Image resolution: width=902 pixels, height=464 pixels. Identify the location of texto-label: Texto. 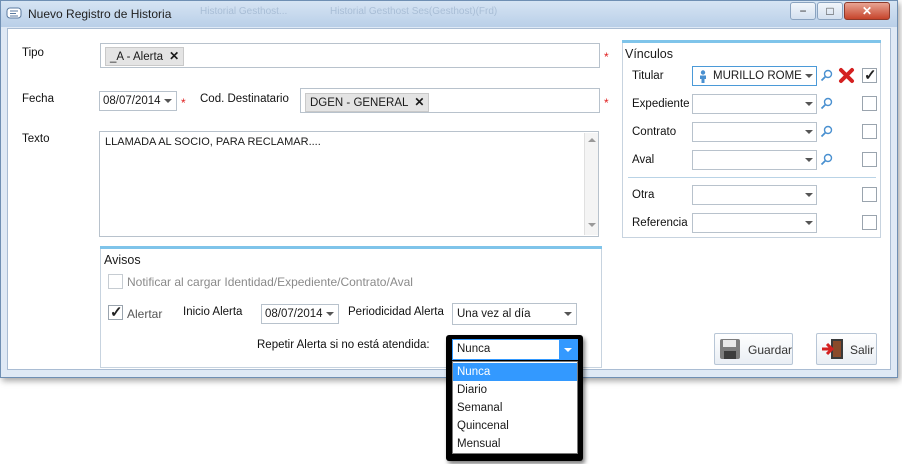
(36, 139).